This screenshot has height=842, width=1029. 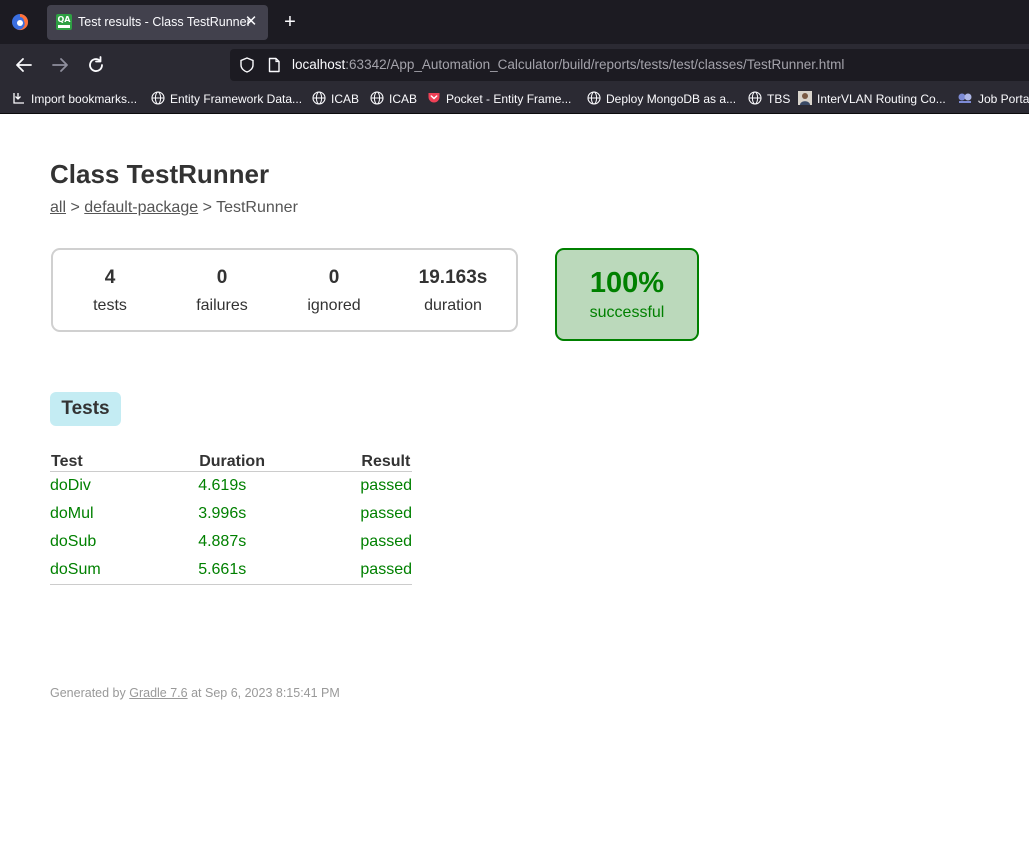 I want to click on table-row: doSub 4.887s passed, so click(x=231, y=542).